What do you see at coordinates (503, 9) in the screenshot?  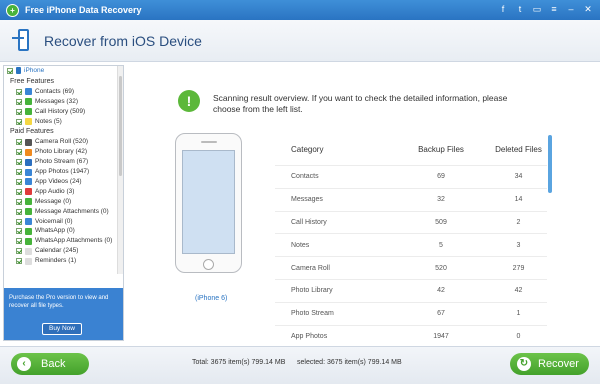 I see `facebook-icon: f` at bounding box center [503, 9].